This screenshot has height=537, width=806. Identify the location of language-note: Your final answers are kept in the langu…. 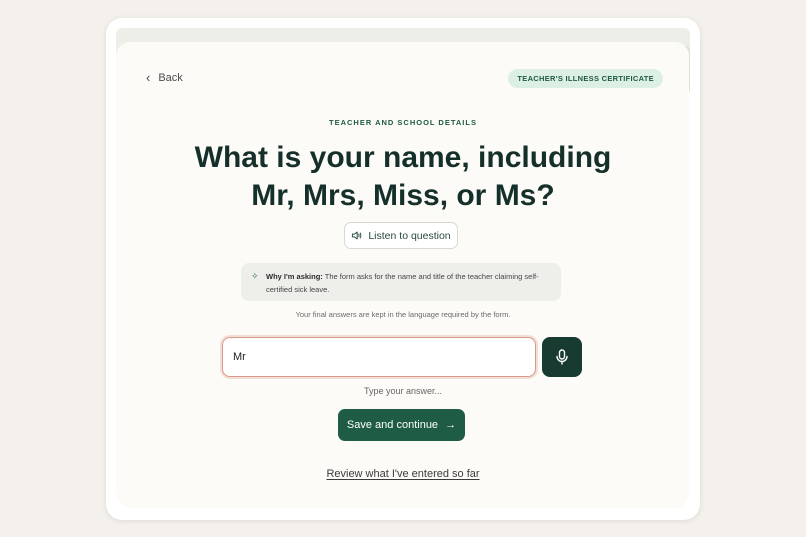
(403, 314).